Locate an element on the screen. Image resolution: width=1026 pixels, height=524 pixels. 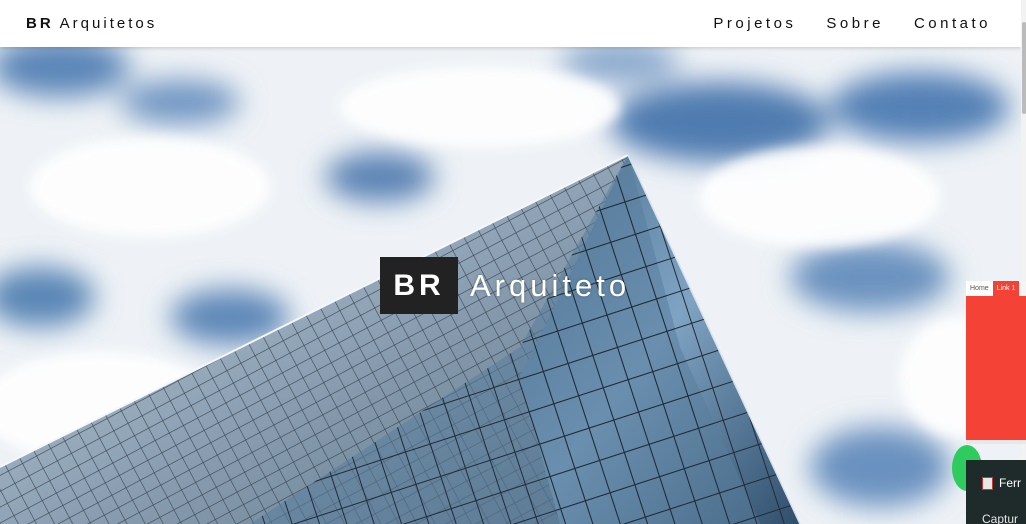
nav-links: Projetos Sobre Contato is located at coordinates (852, 23).